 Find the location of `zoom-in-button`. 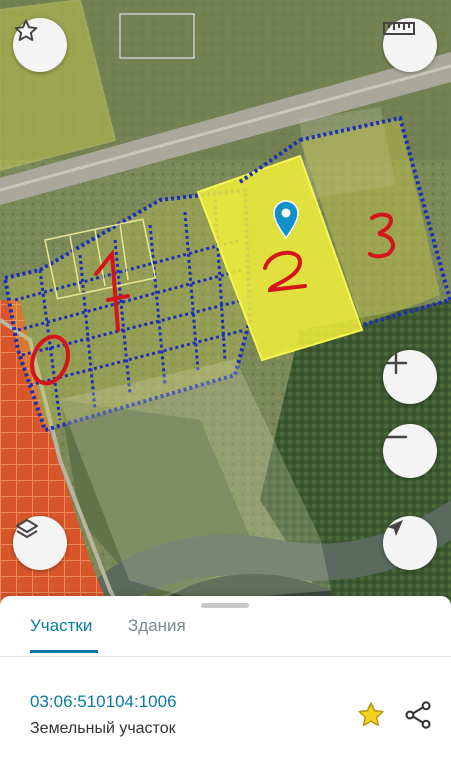

zoom-in-button is located at coordinates (410, 377).